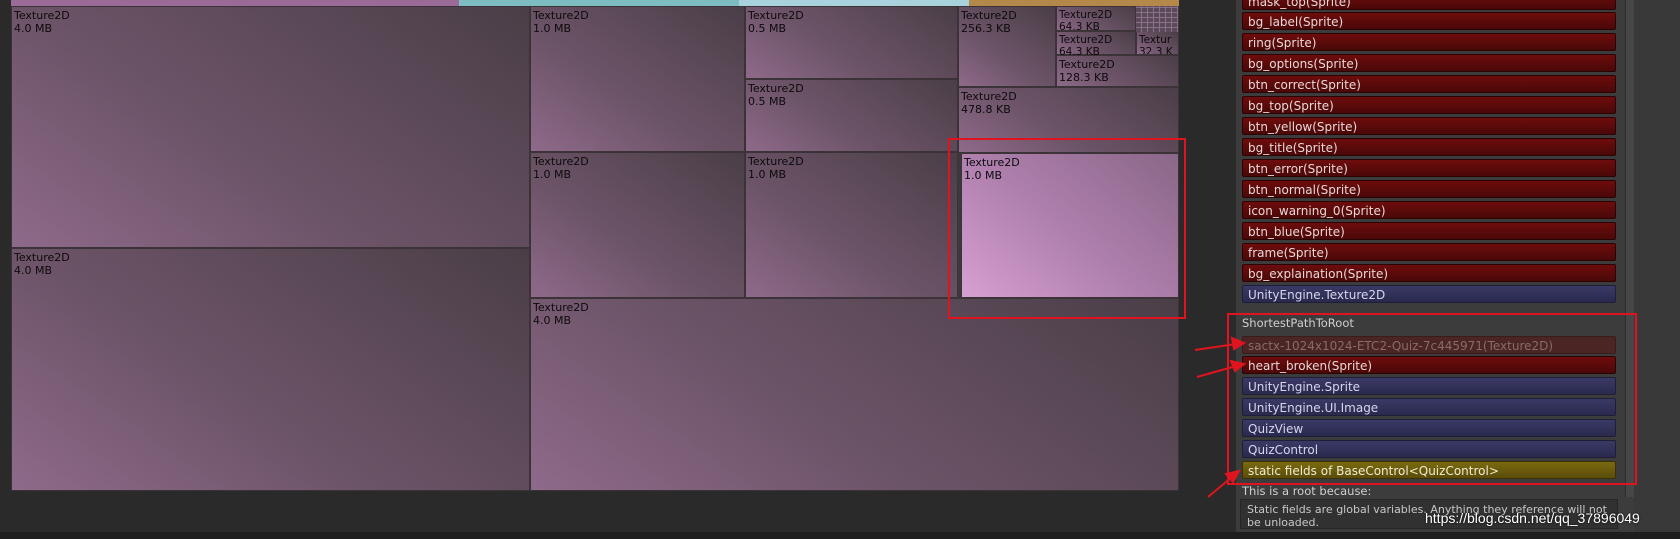 Image resolution: width=1680 pixels, height=539 pixels. Describe the element at coordinates (840, 535) in the screenshot. I see `status-bar` at that location.